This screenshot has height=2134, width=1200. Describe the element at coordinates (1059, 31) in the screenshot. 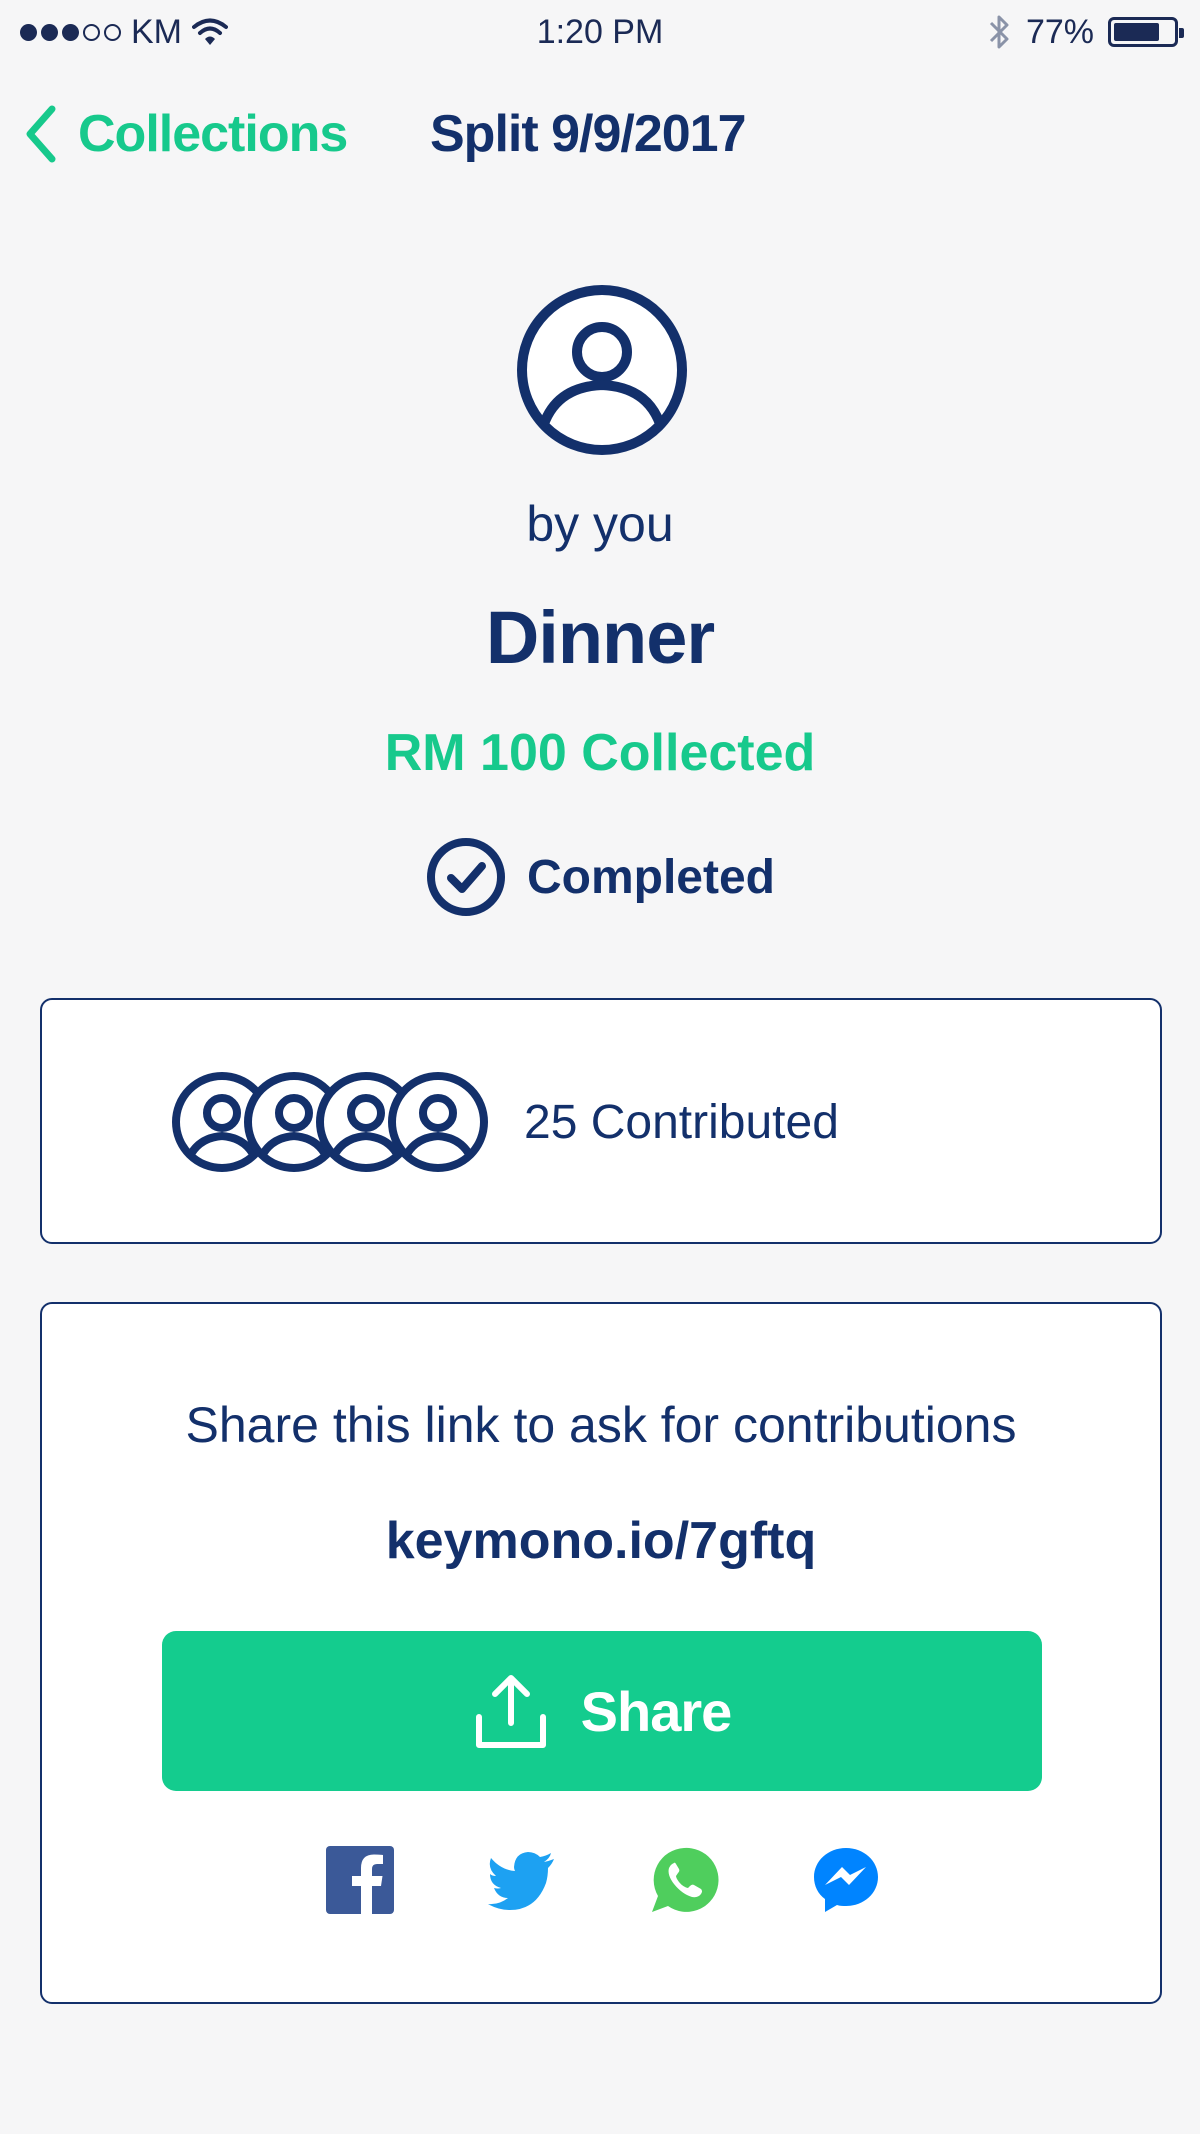

I see `battery-percent: 77%` at that location.